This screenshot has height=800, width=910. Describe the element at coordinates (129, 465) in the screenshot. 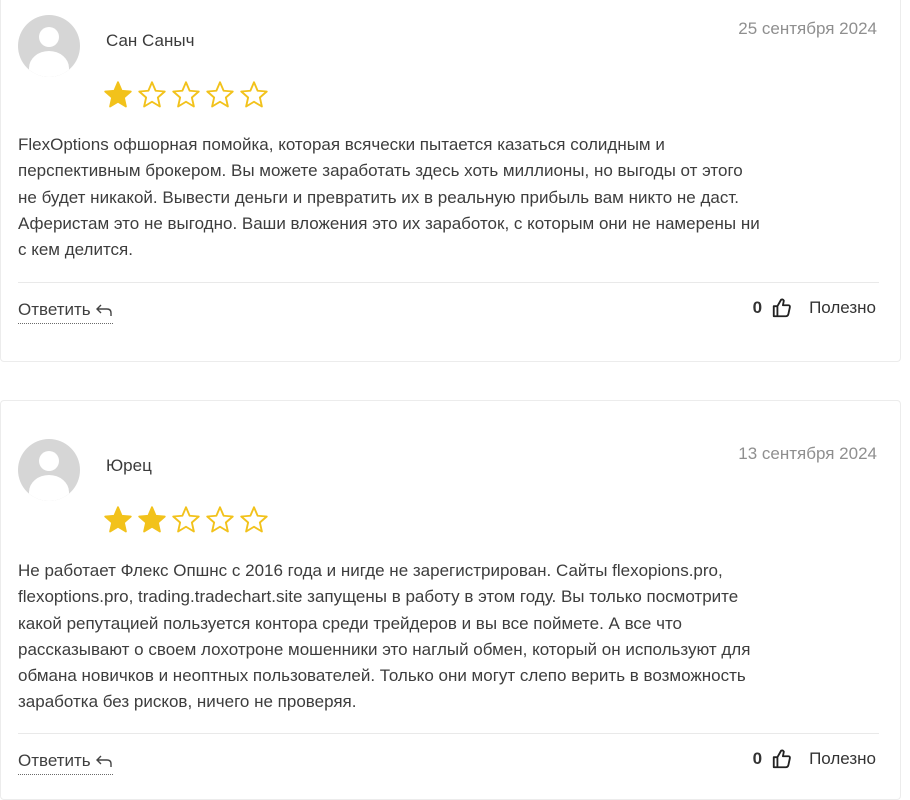

I see `review-author: Юрец` at that location.